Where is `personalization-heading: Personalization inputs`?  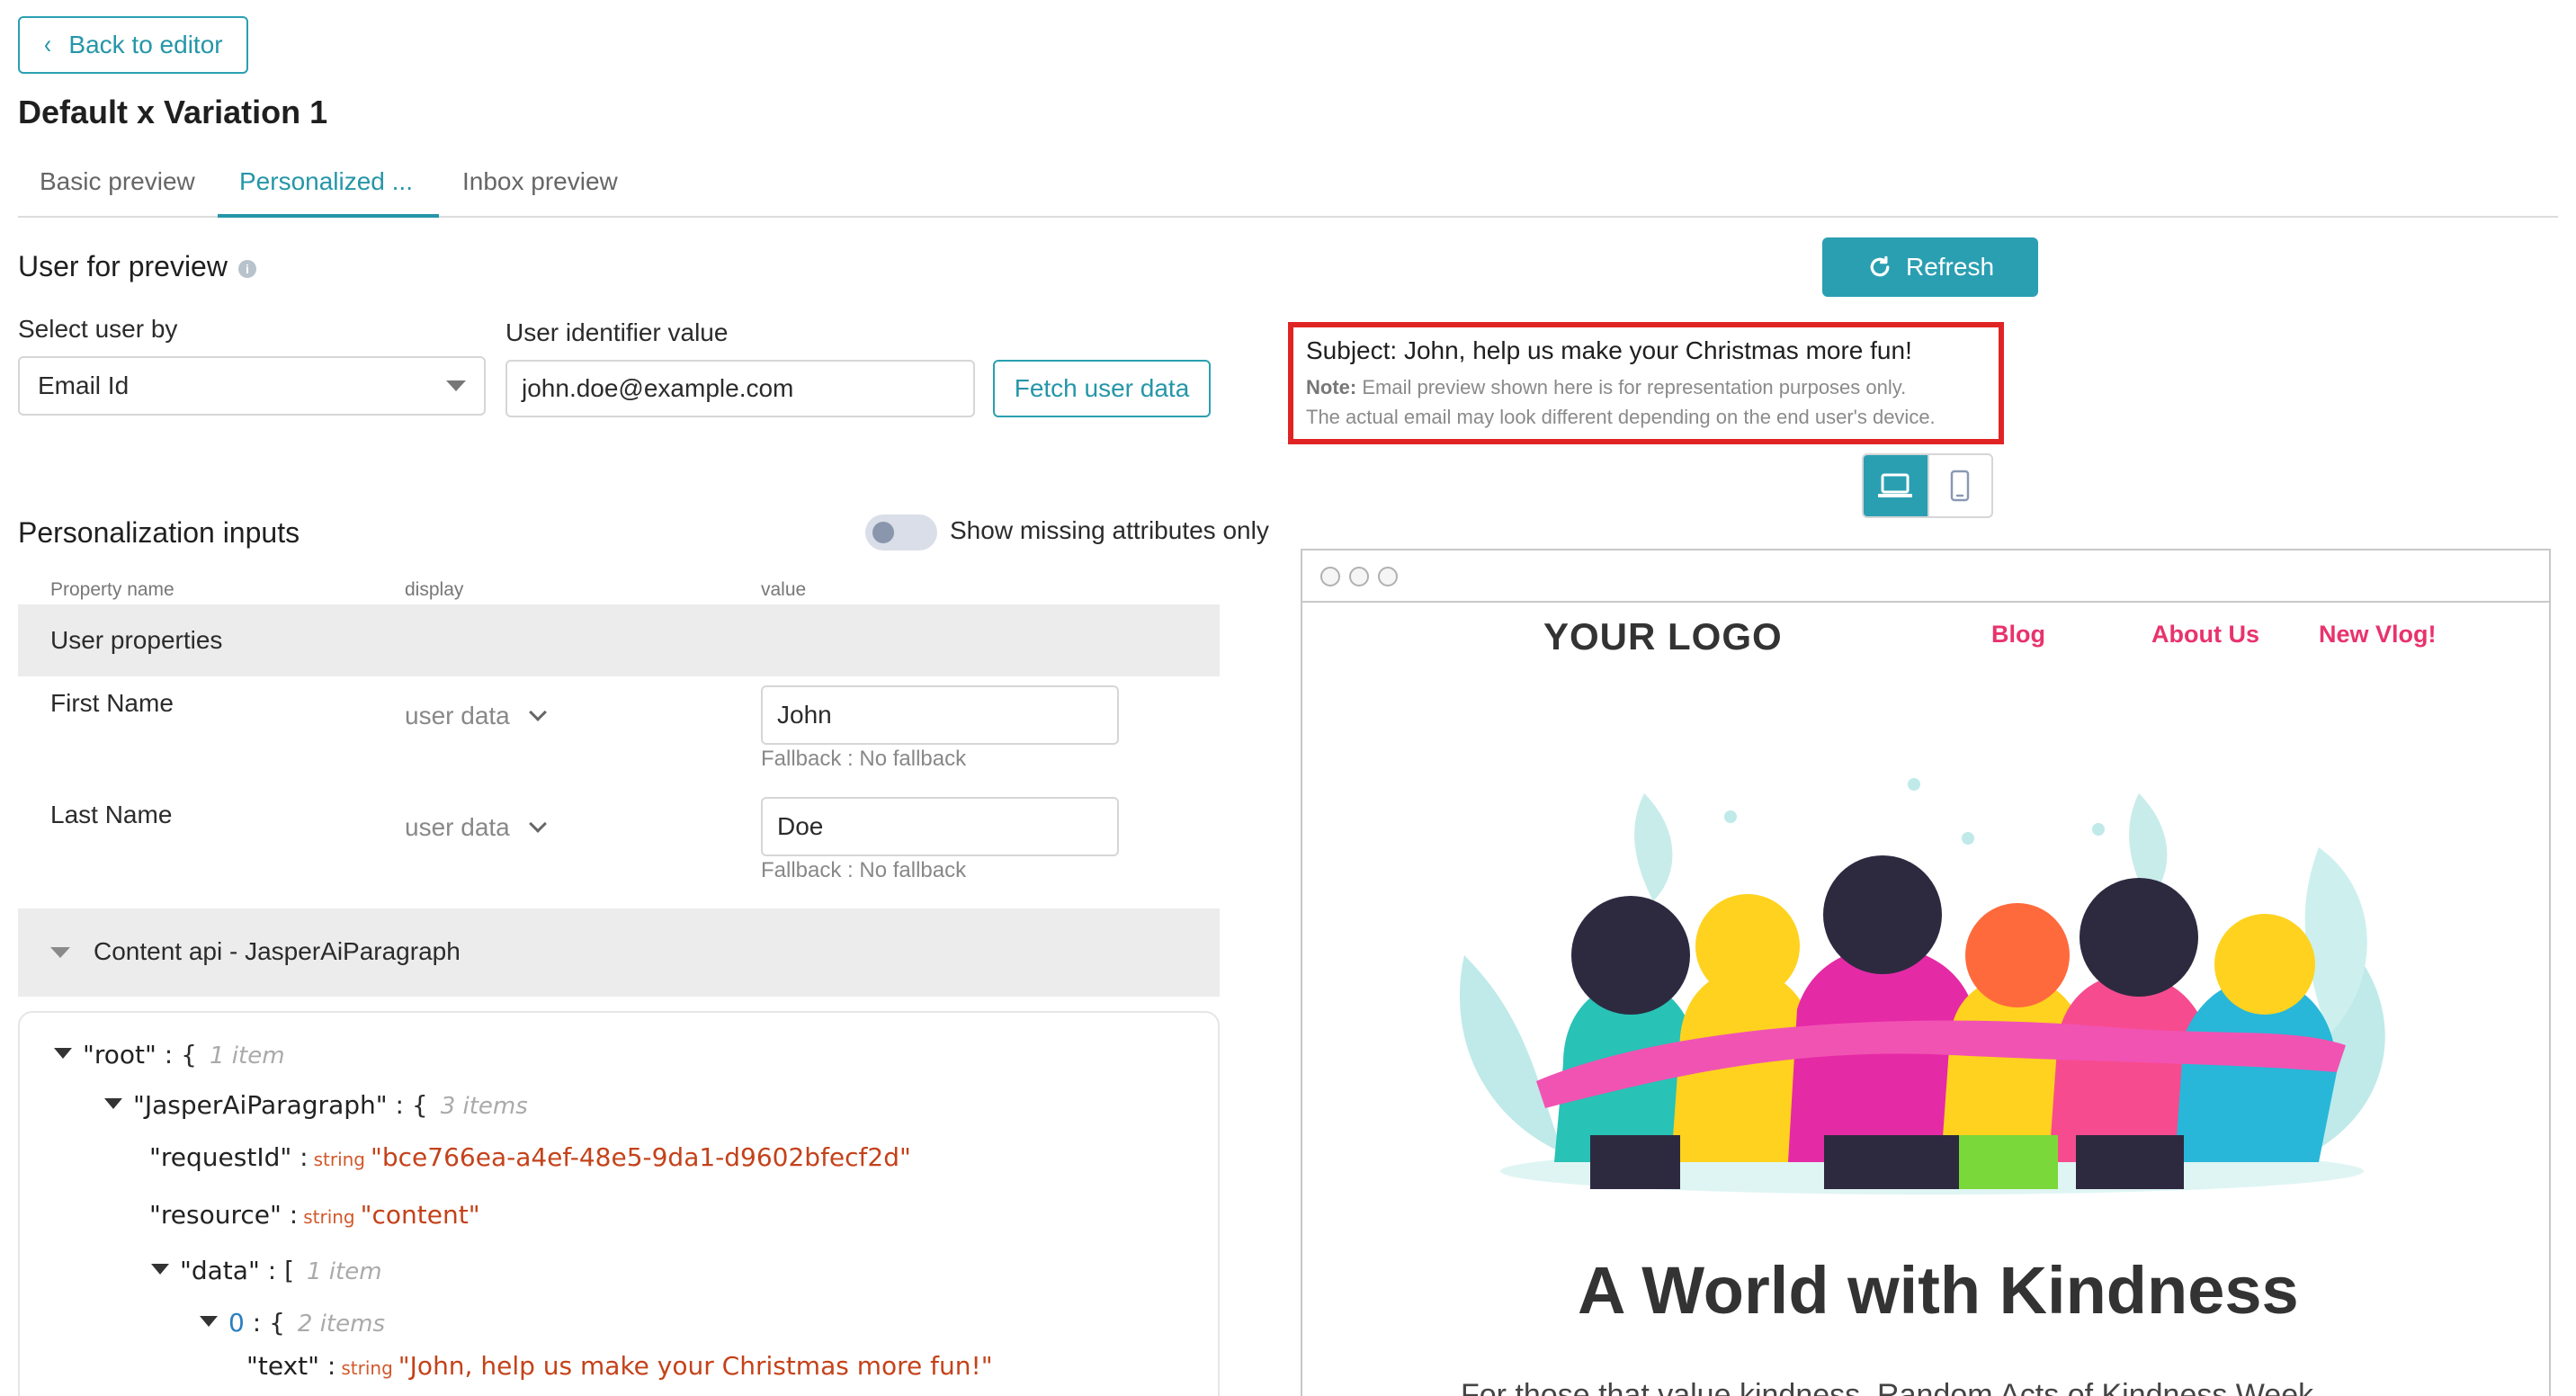 personalization-heading: Personalization inputs is located at coordinates (159, 532).